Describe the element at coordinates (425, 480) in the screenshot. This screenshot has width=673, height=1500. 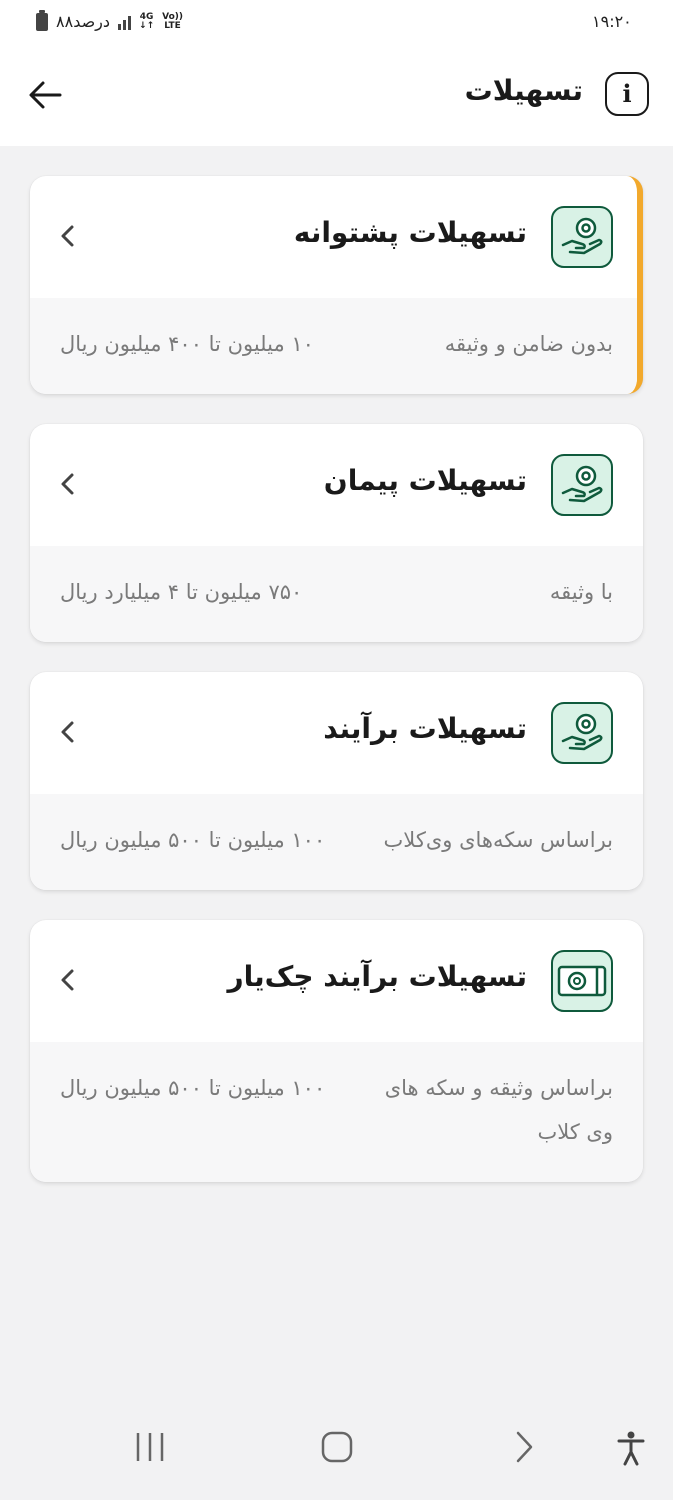
I see `card-title: تسهیلات پیمان` at that location.